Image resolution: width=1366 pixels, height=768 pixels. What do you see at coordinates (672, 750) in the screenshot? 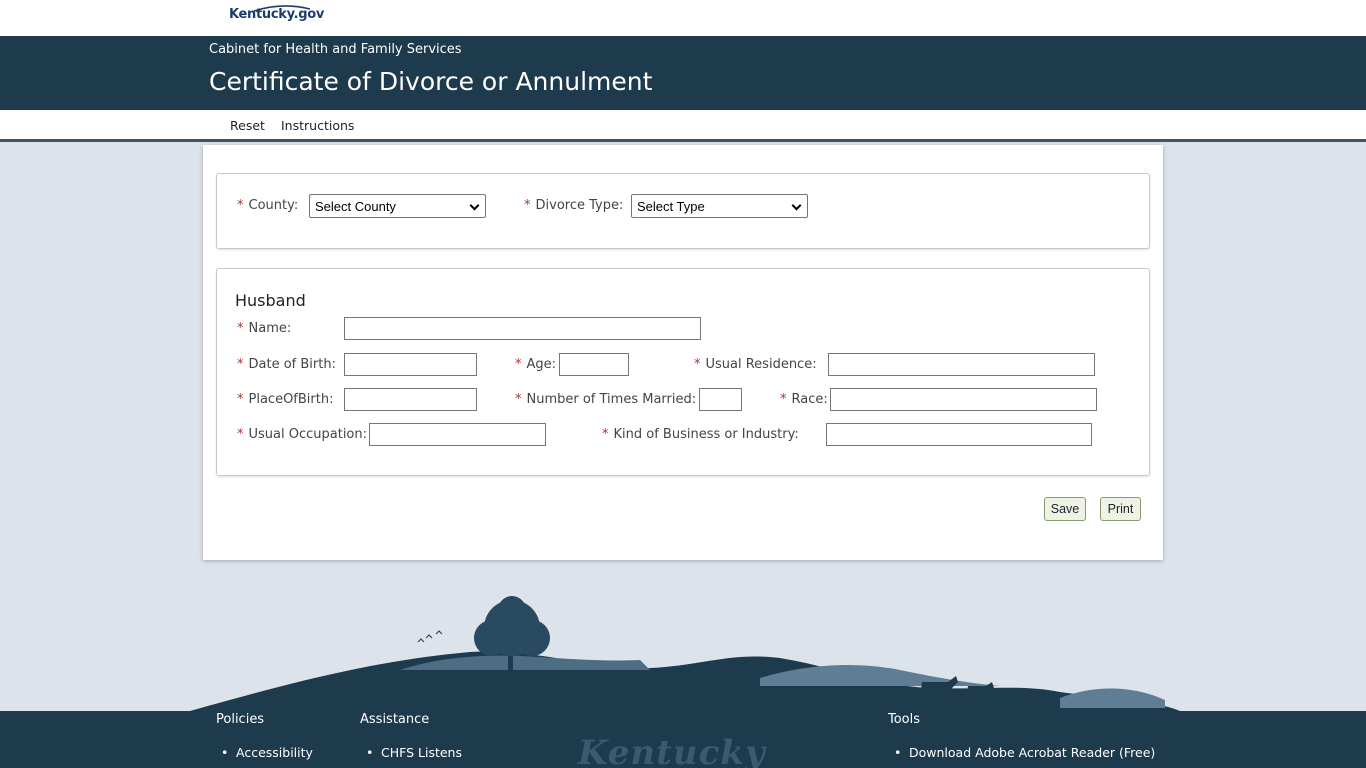
I see `kentucky-watermark-logo: Kentucky` at bounding box center [672, 750].